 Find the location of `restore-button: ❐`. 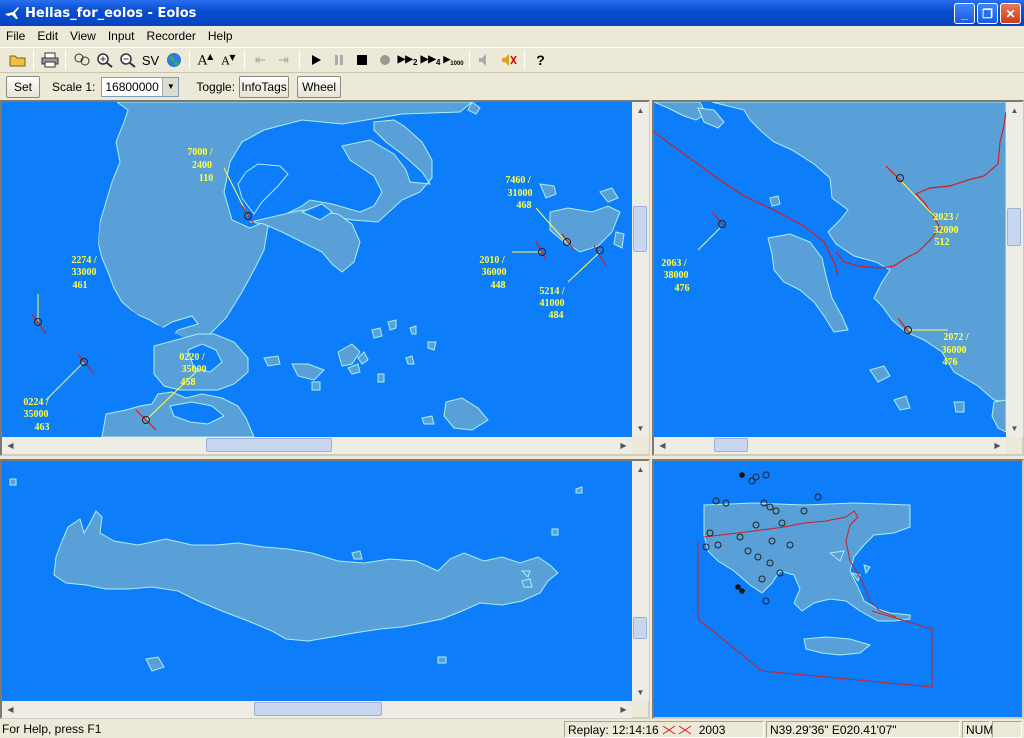

restore-button: ❐ is located at coordinates (987, 13).